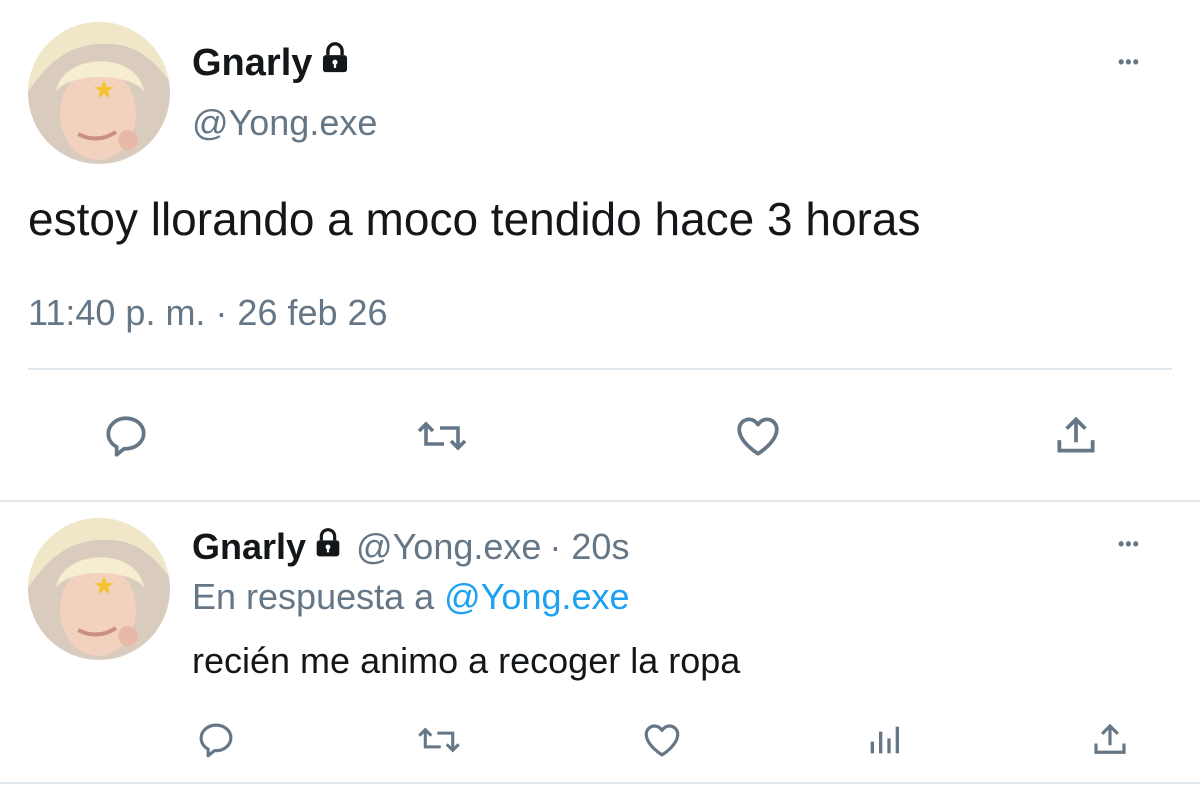  What do you see at coordinates (589, 547) in the screenshot?
I see `reply-time: · 20s` at bounding box center [589, 547].